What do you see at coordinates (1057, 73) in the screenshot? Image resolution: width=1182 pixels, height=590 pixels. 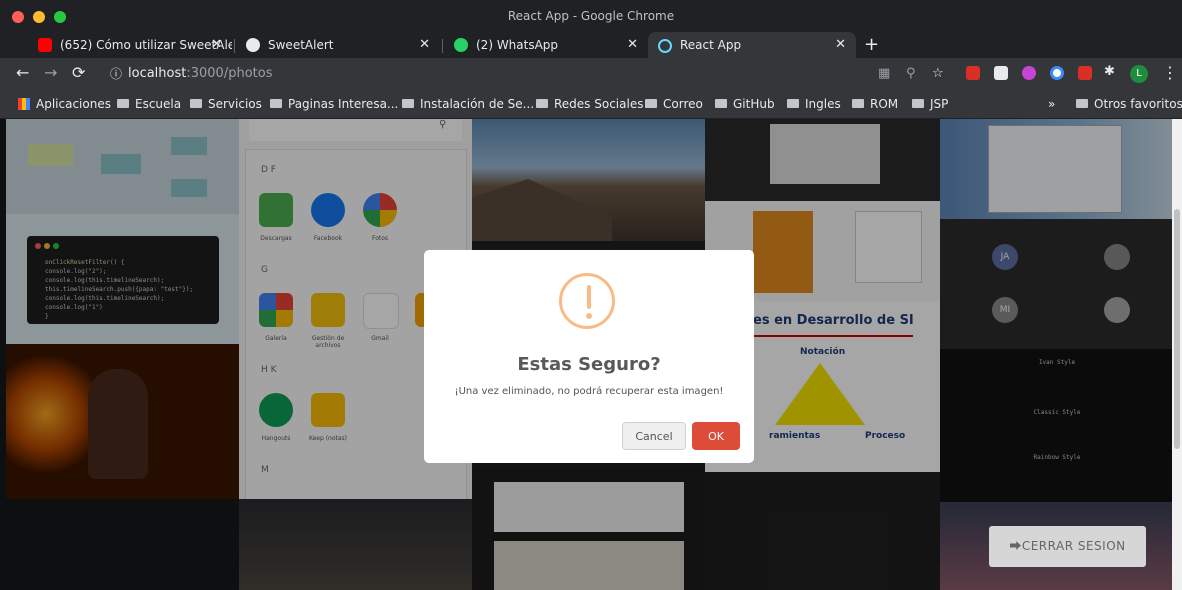 I see `extension-ring-icon` at bounding box center [1057, 73].